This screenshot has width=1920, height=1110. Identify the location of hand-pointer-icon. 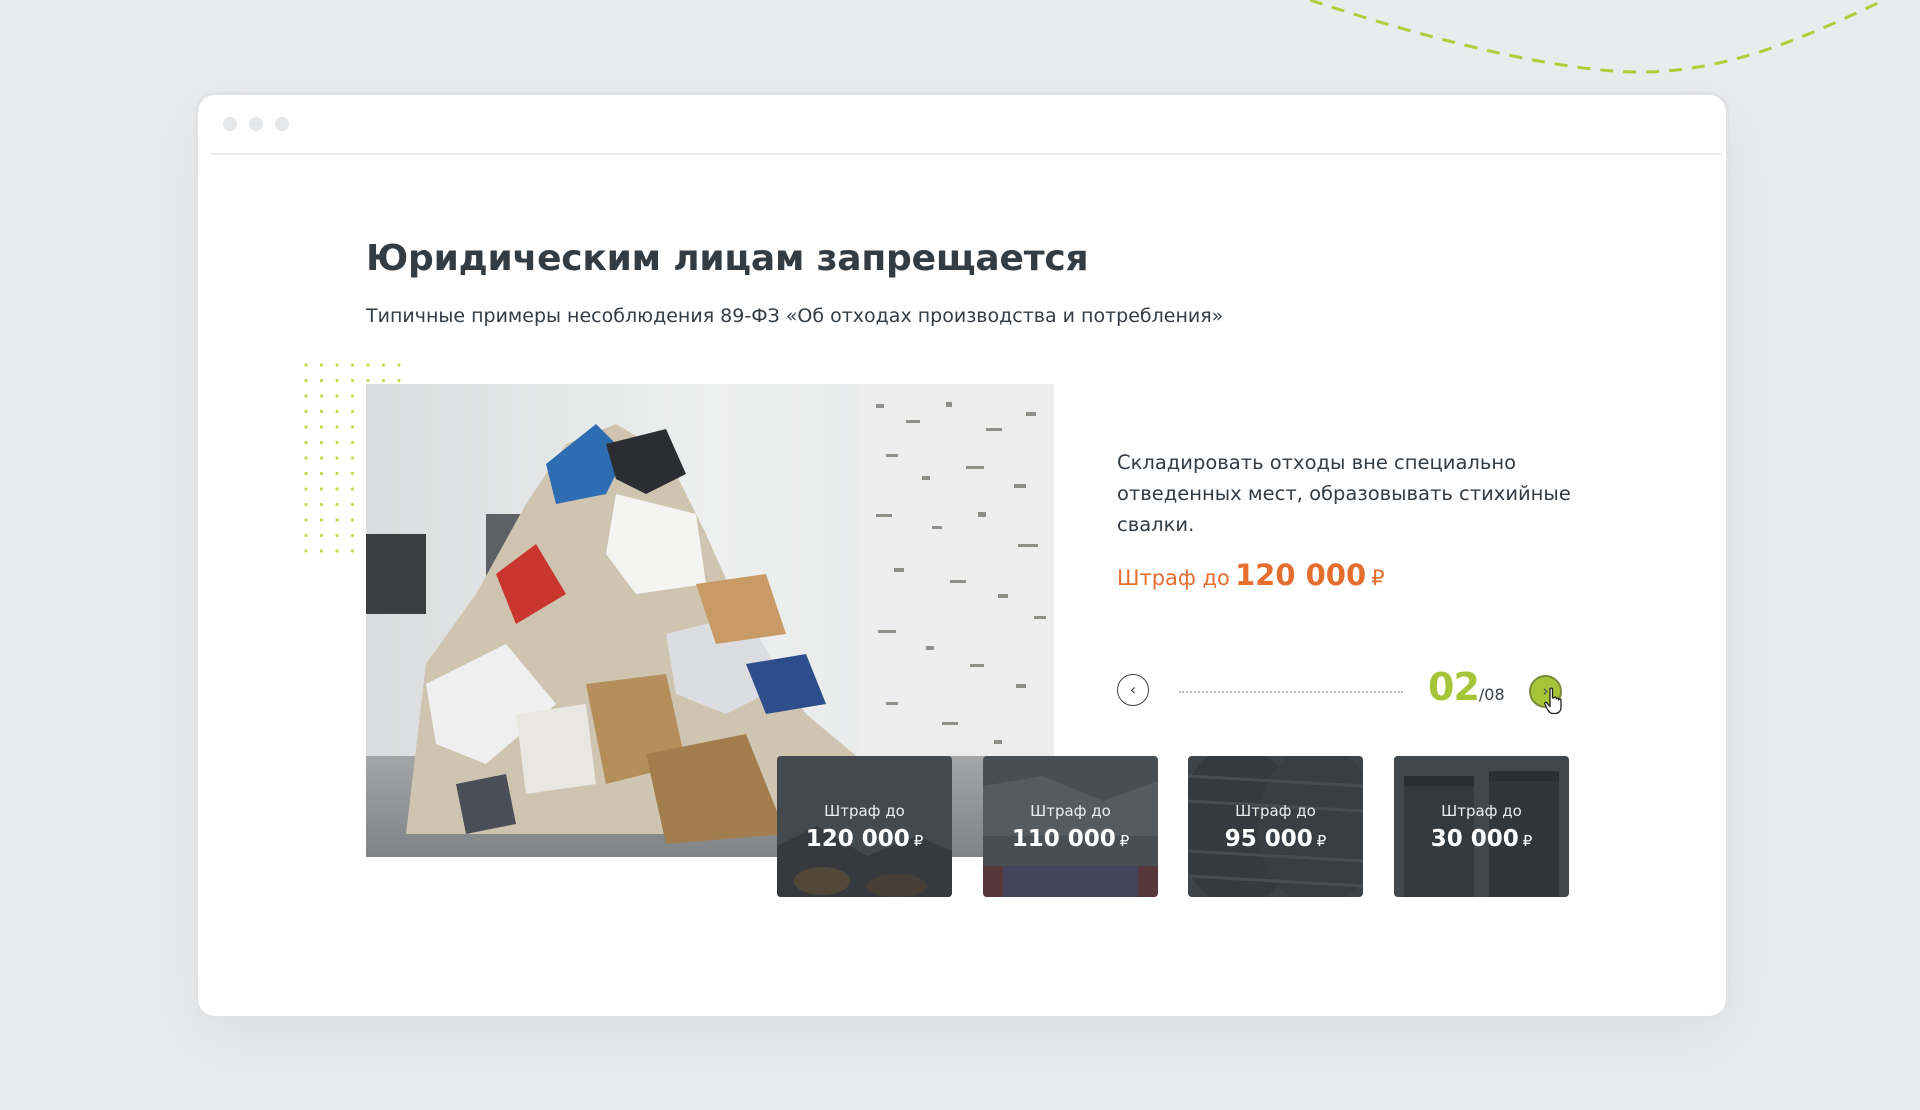
(1553, 701).